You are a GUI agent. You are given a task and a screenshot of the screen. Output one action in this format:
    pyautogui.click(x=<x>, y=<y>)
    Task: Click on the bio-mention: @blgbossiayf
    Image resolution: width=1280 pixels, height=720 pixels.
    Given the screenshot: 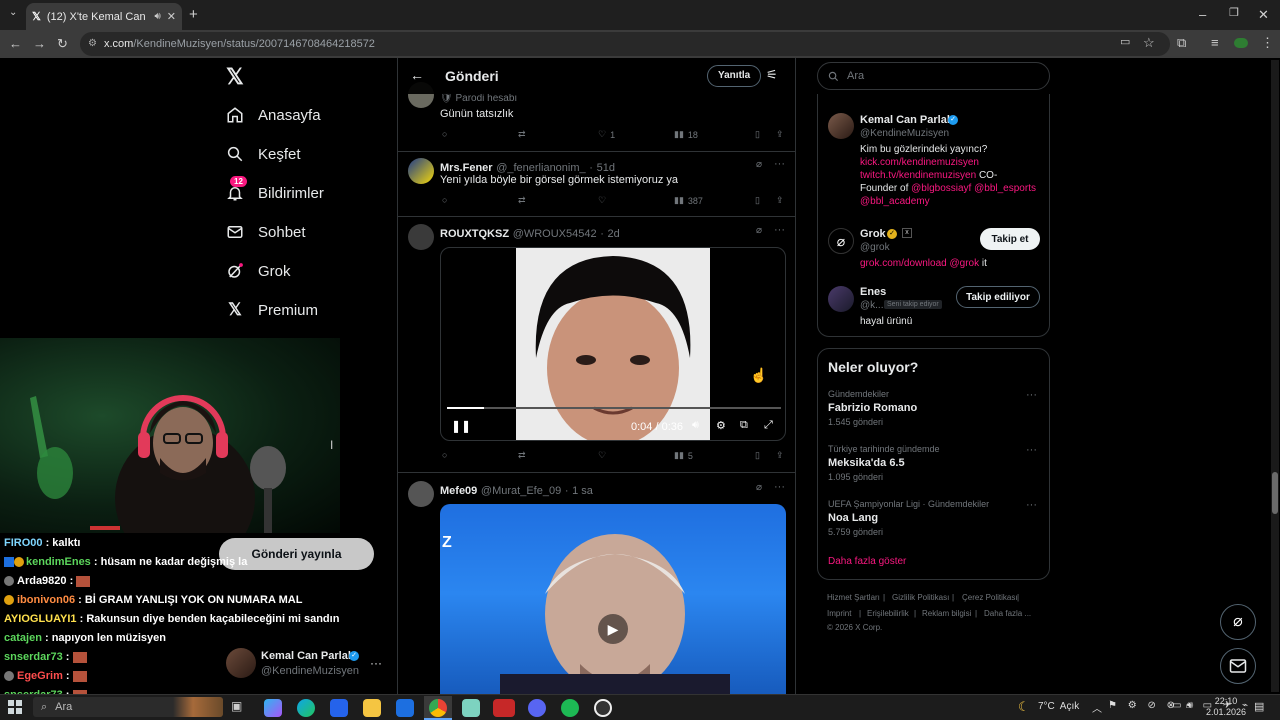 What is the action you would take?
    pyautogui.click(x=941, y=188)
    